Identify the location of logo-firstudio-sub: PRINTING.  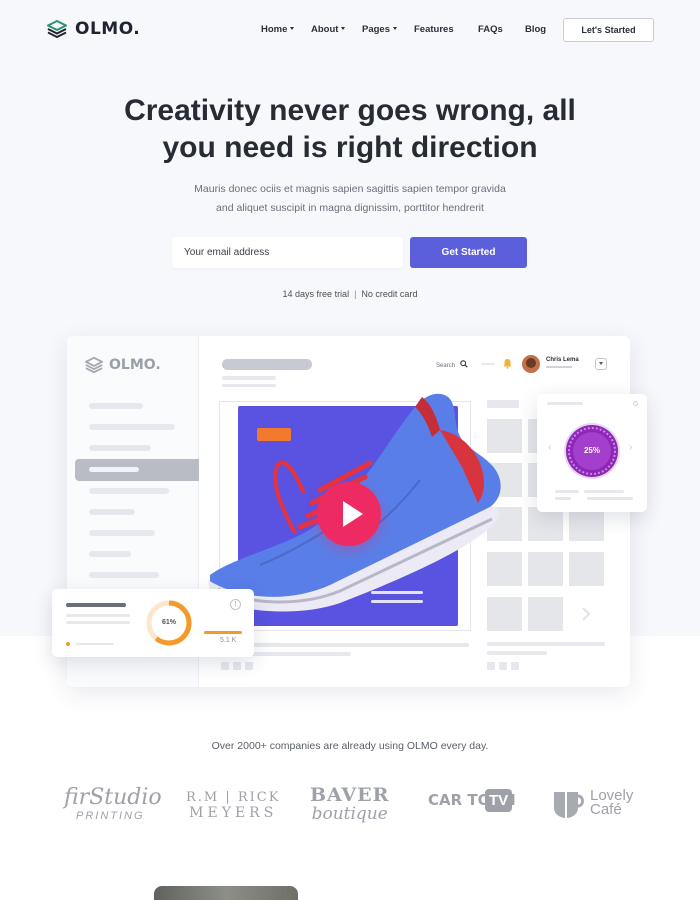
(110, 816).